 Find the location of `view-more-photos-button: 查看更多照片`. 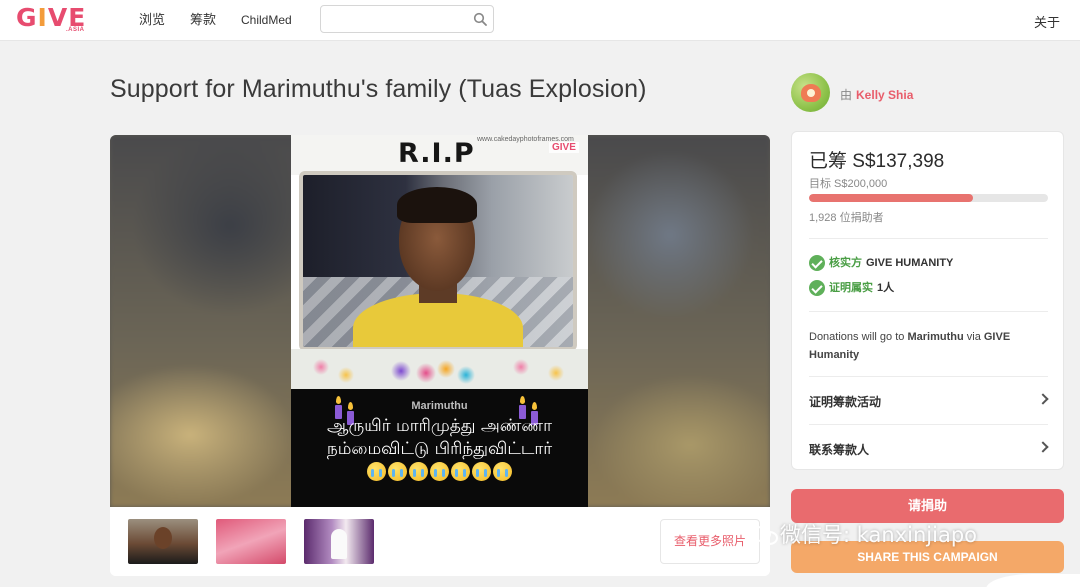

view-more-photos-button: 查看更多照片 is located at coordinates (710, 541).